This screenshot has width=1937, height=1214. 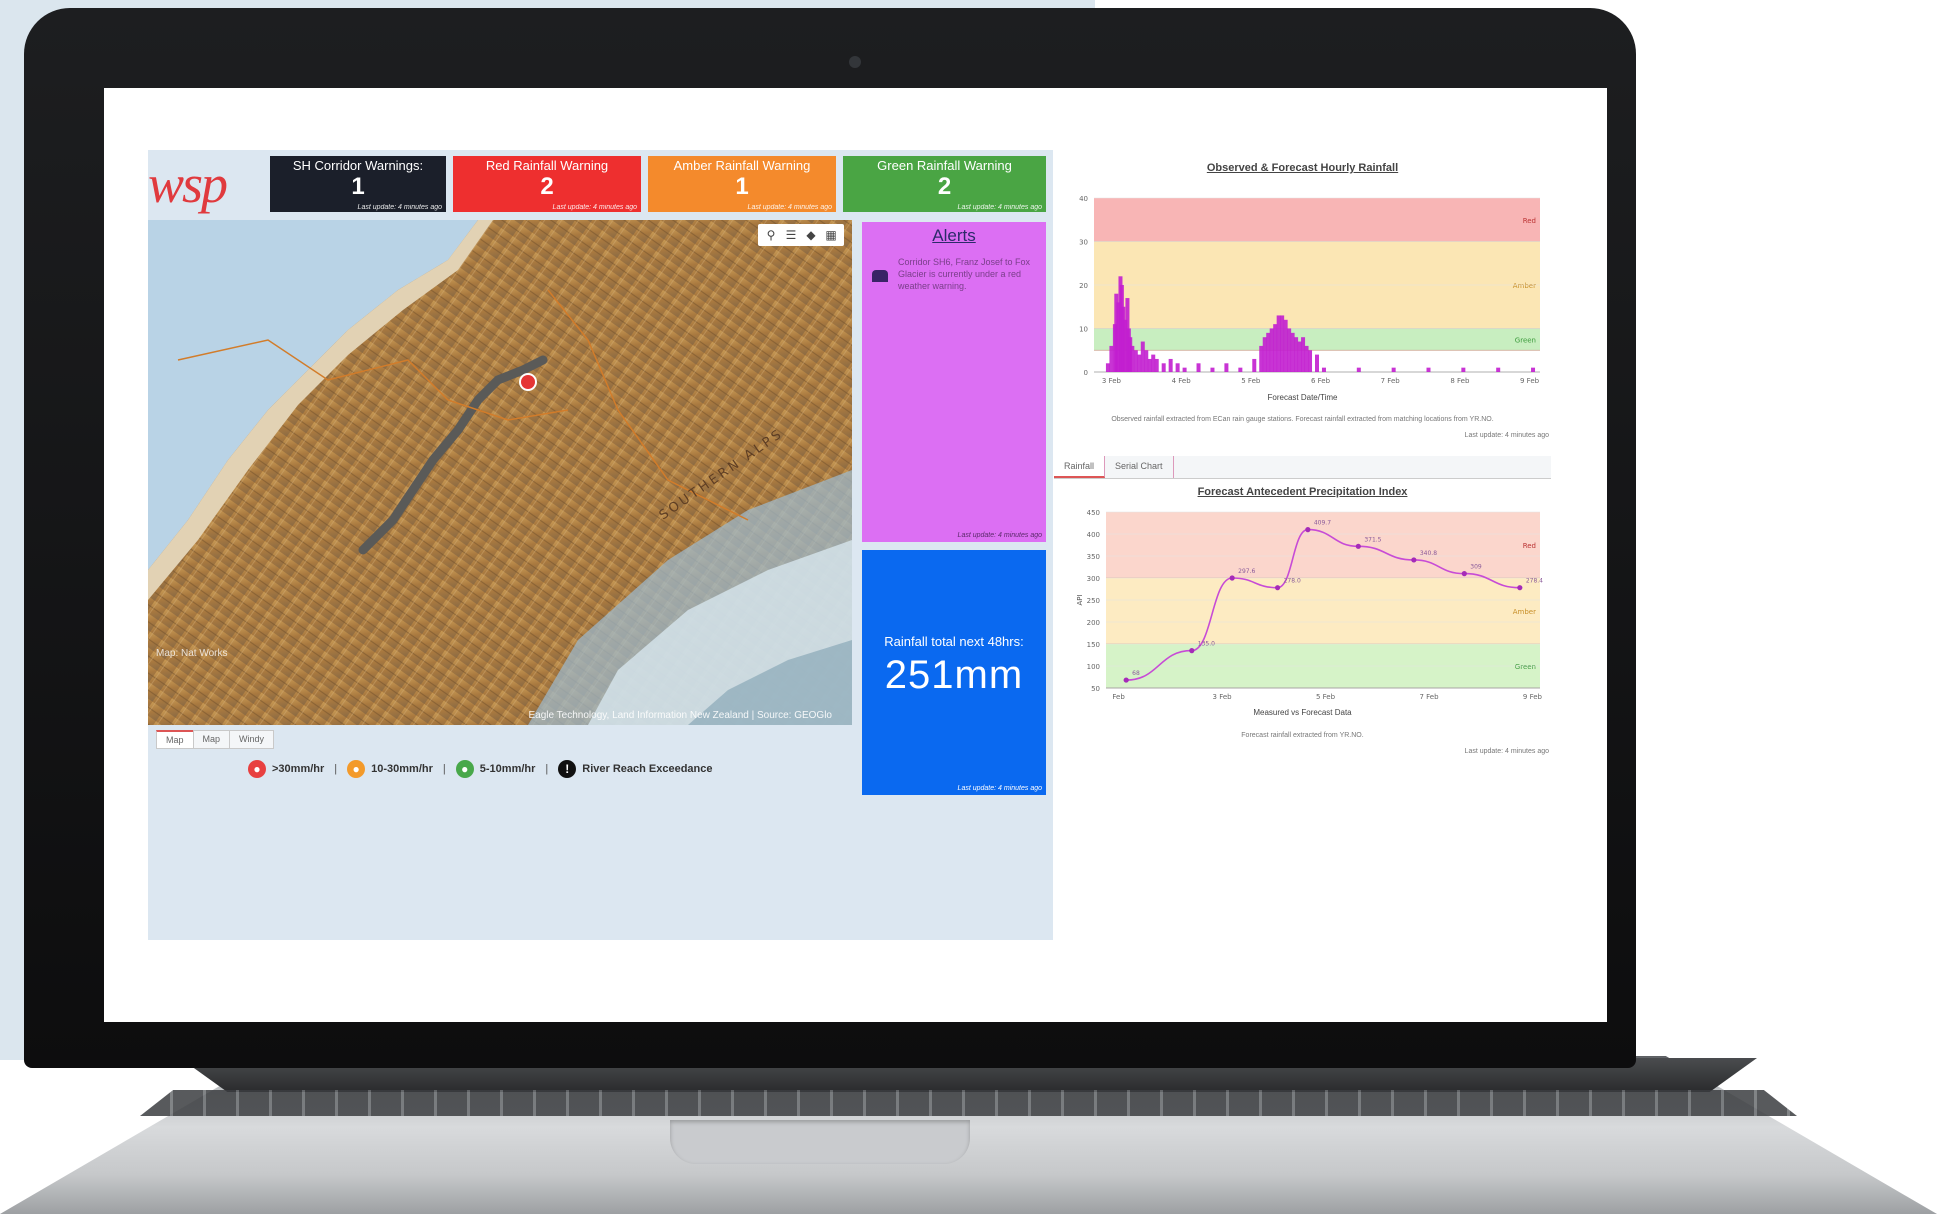 I want to click on chart-xlabel: Forecast Date/Time, so click(x=1302, y=397).